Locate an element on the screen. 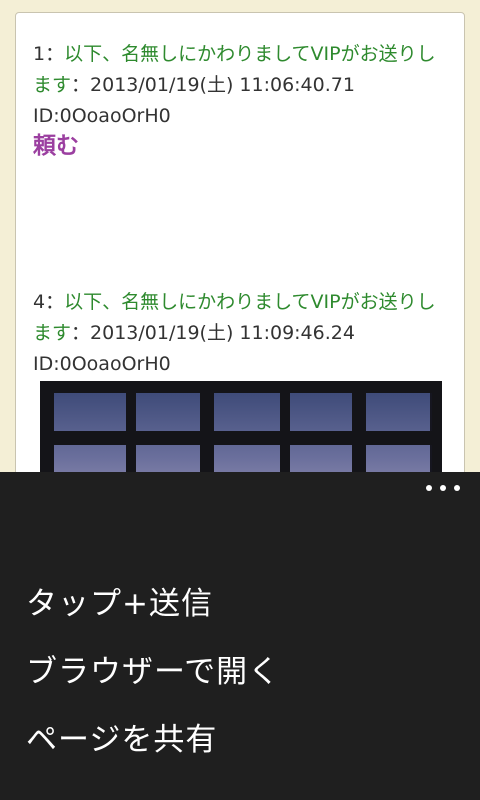  post-number: 4 is located at coordinates (39, 302).